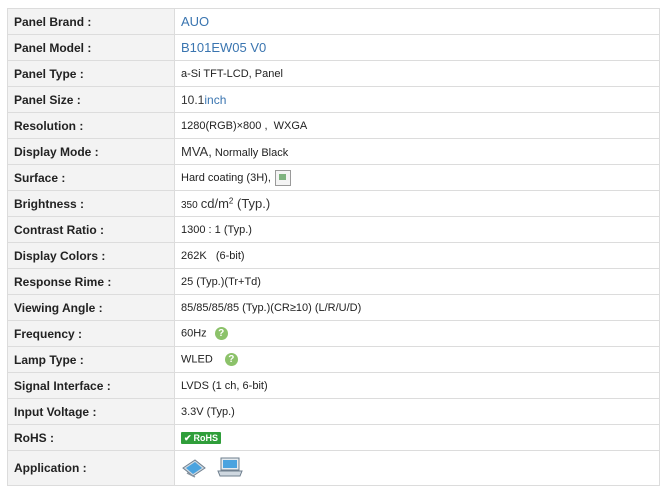  I want to click on table-row: Surface : Hard coating (3H),, so click(333, 177).